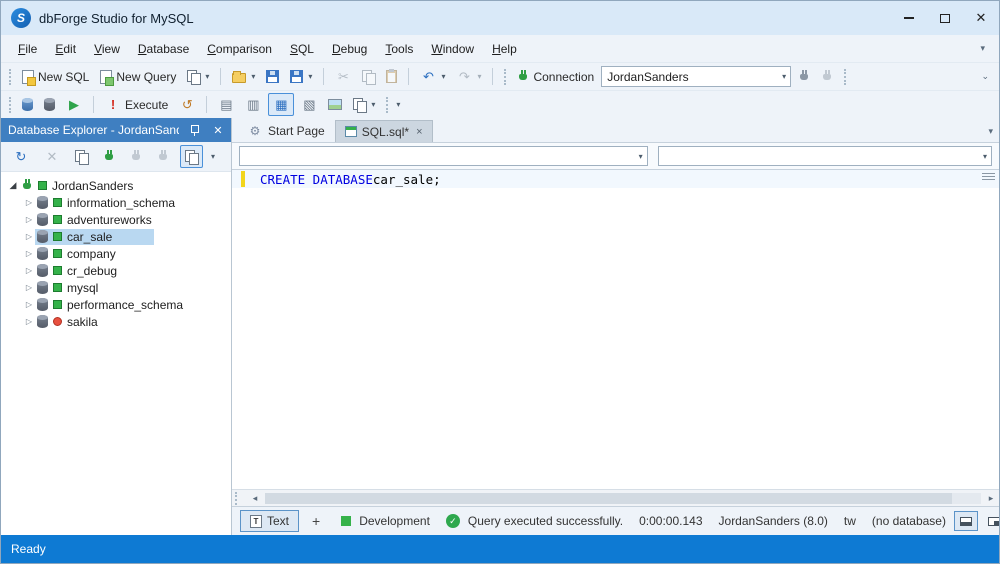 This screenshot has height=564, width=1000. Describe the element at coordinates (81, 156) in the screenshot. I see `duplicate-object-button` at that location.